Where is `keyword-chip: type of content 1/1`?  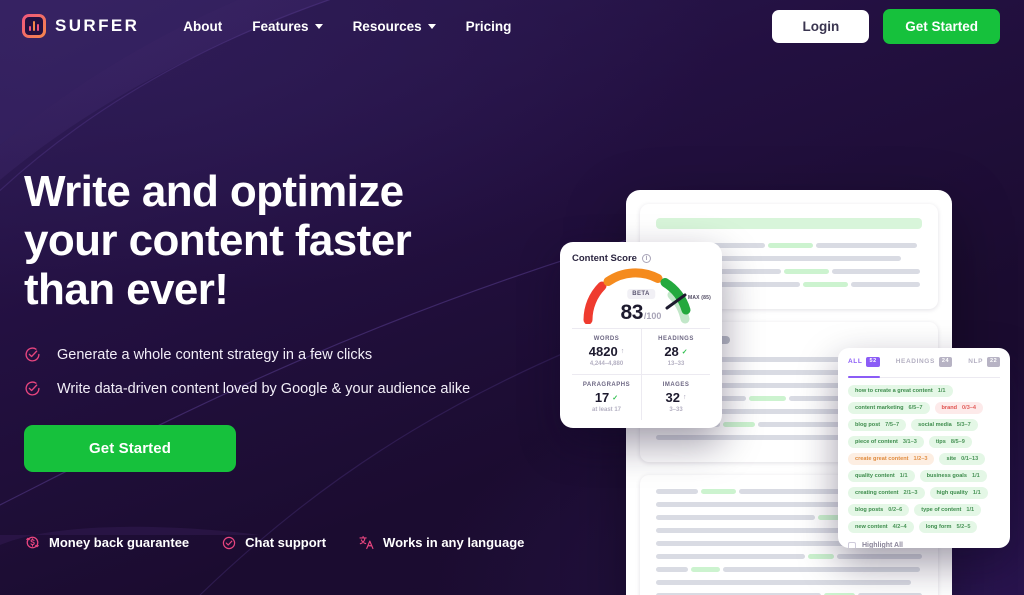
keyword-chip: type of content 1/1 is located at coordinates (948, 509).